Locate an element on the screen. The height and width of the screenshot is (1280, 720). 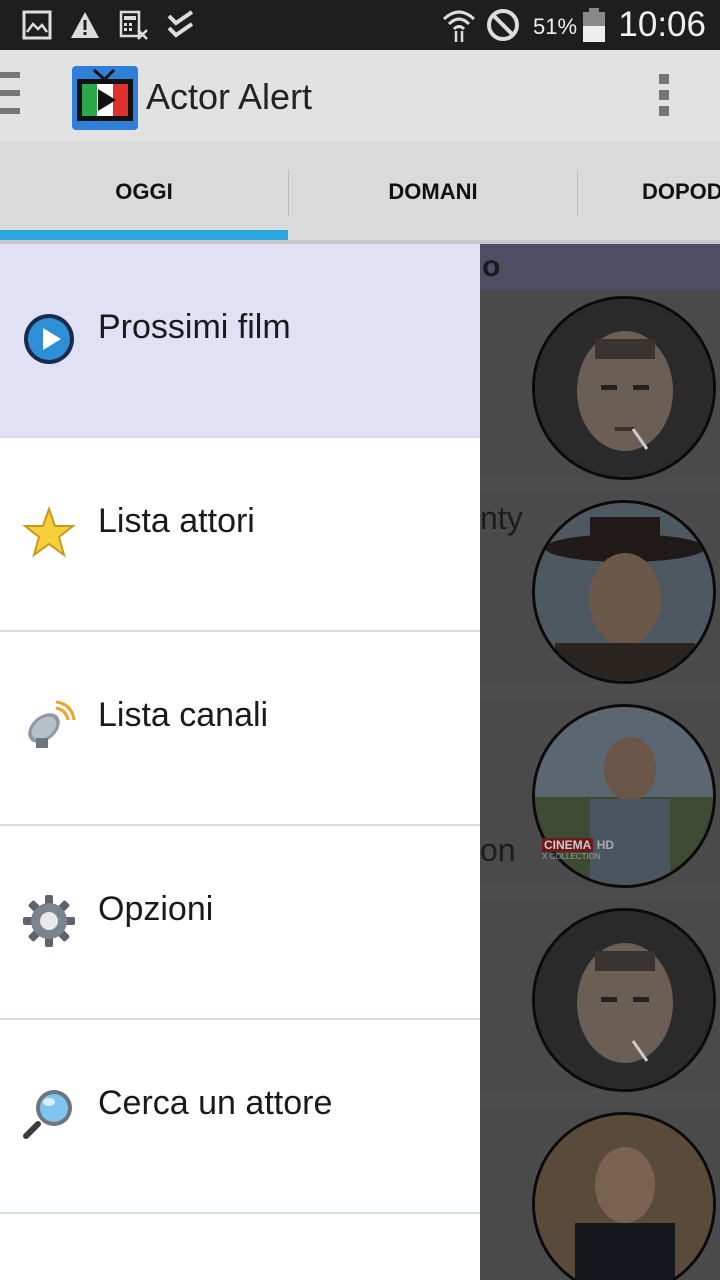
channel-badge: CINEMA is located at coordinates (568, 845).